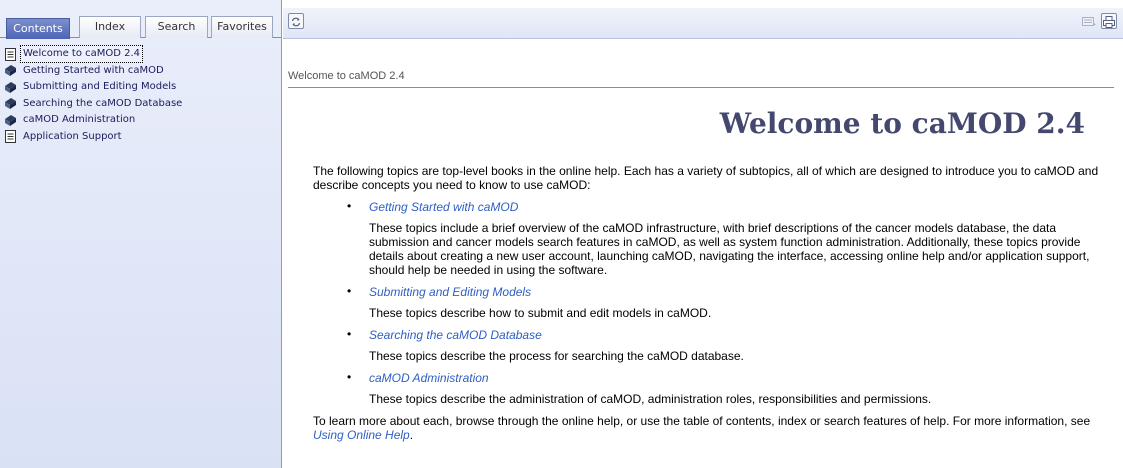 Image resolution: width=1123 pixels, height=468 pixels. I want to click on topic-link-administration: caMOD Administration, so click(429, 378).